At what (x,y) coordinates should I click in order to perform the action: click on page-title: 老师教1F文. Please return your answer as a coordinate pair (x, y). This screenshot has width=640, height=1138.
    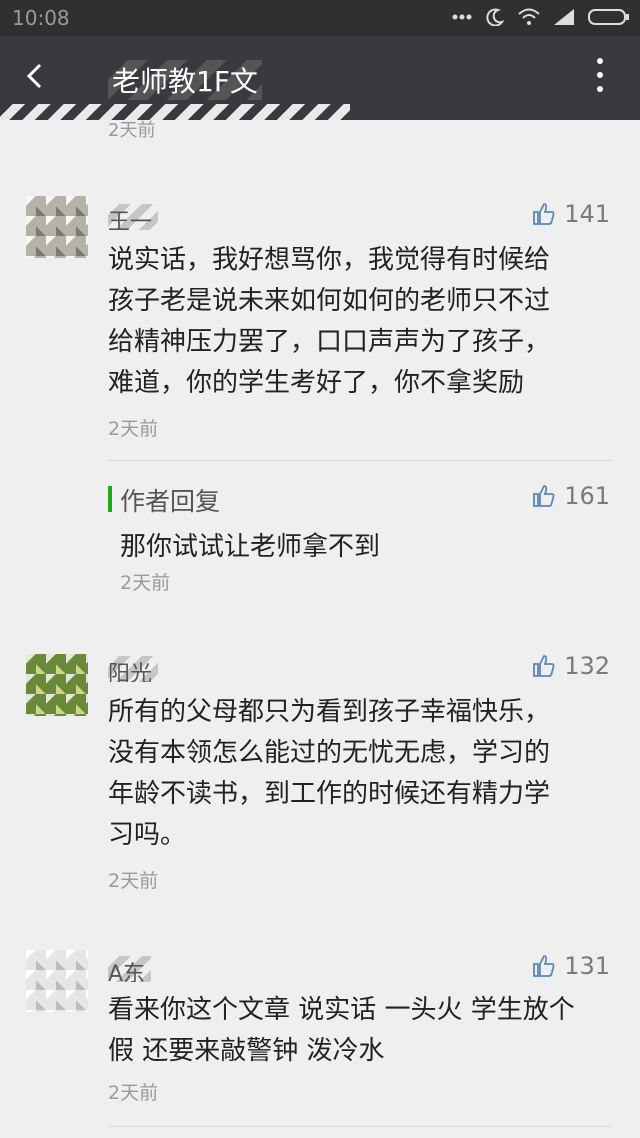
    Looking at the image, I should click on (185, 80).